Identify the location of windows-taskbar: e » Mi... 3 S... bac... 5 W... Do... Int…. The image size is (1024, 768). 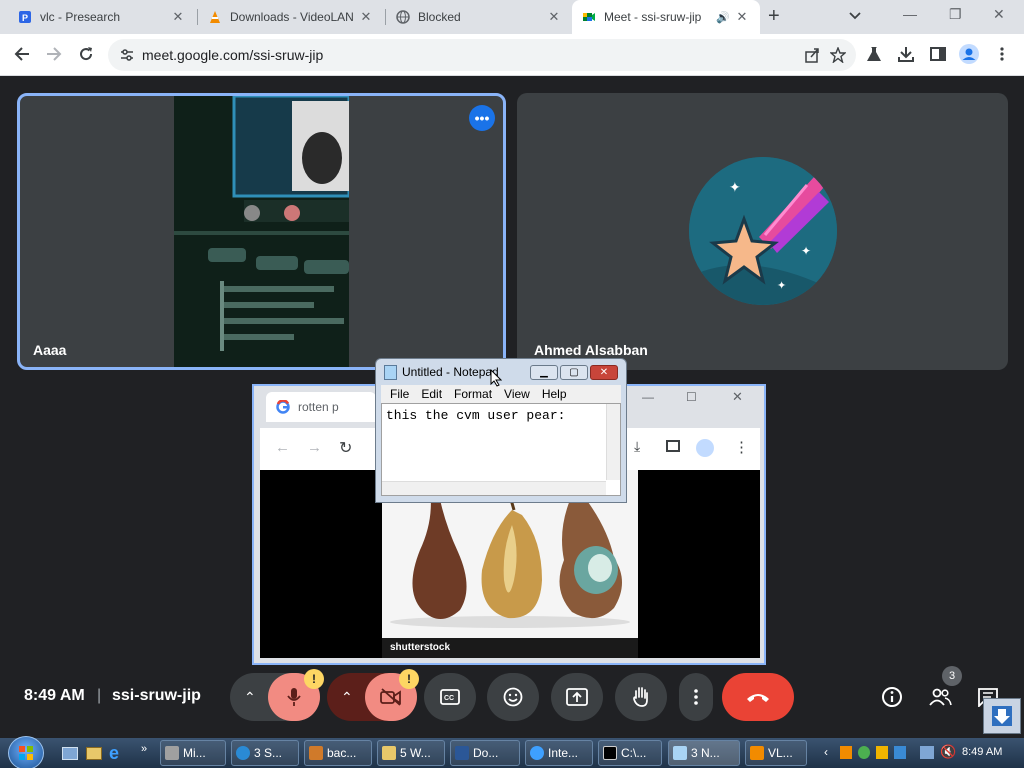
(512, 752).